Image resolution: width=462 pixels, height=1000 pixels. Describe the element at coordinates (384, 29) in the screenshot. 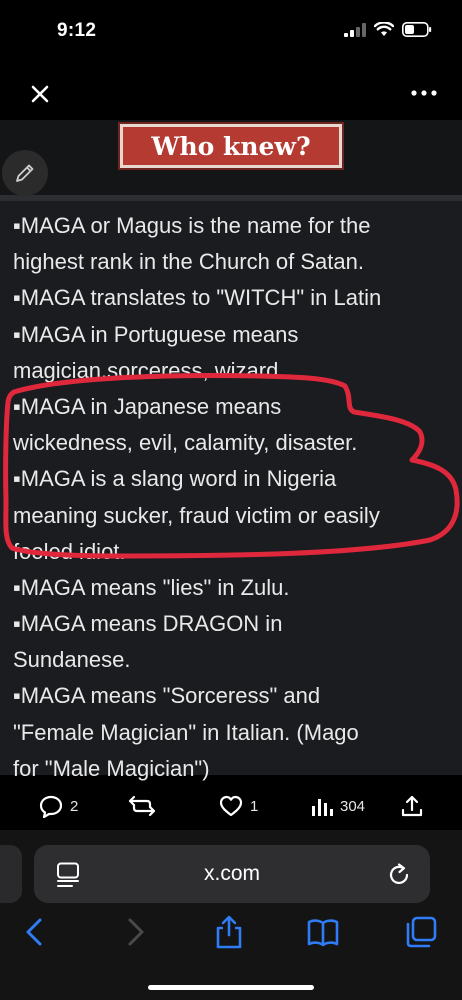

I see `wifi-icon` at that location.